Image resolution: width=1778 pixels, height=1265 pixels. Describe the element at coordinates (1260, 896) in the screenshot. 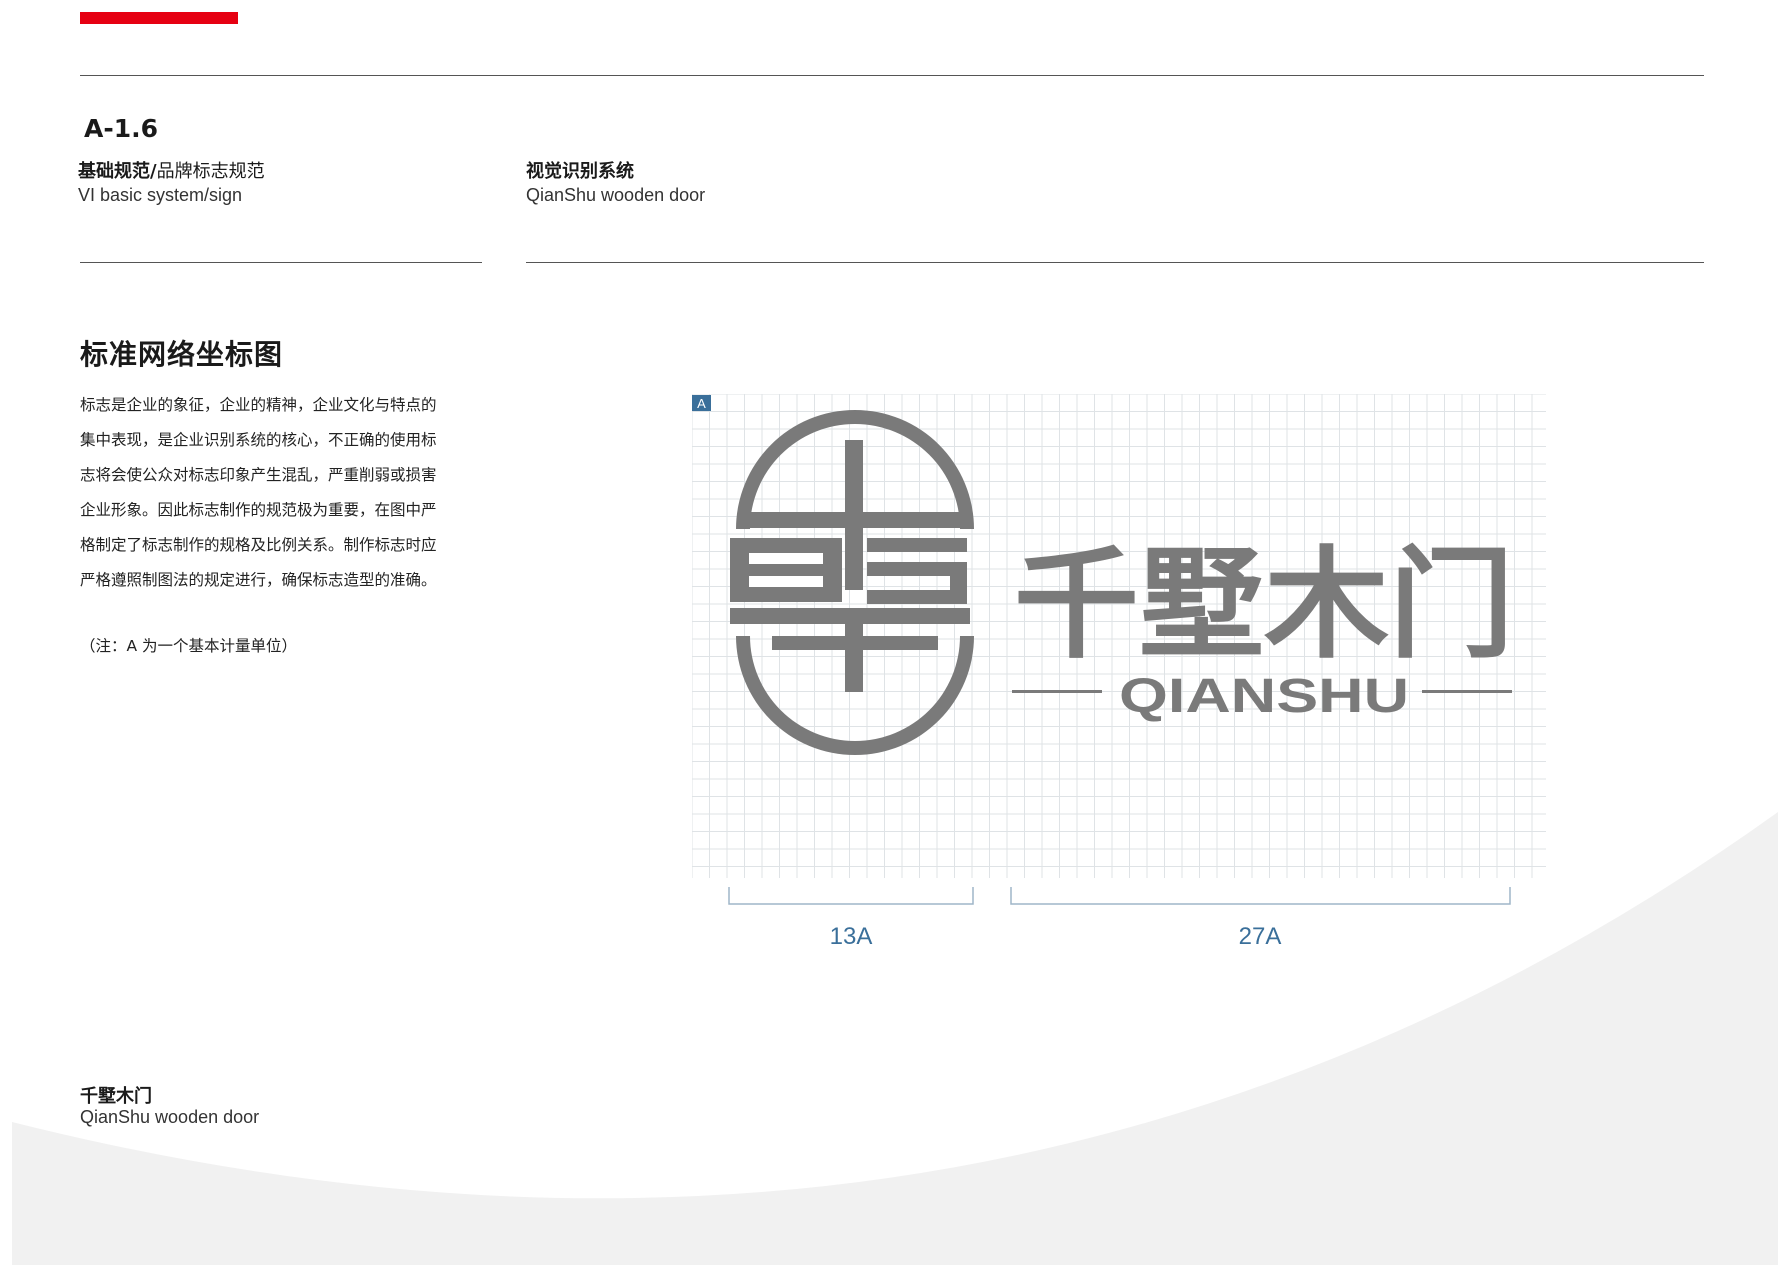

I see `wordmark-dimension` at that location.